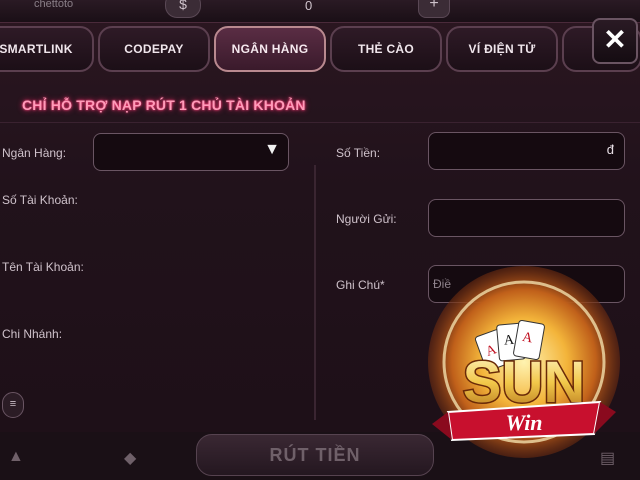 The image size is (640, 480). I want to click on sender-input, so click(526, 218).